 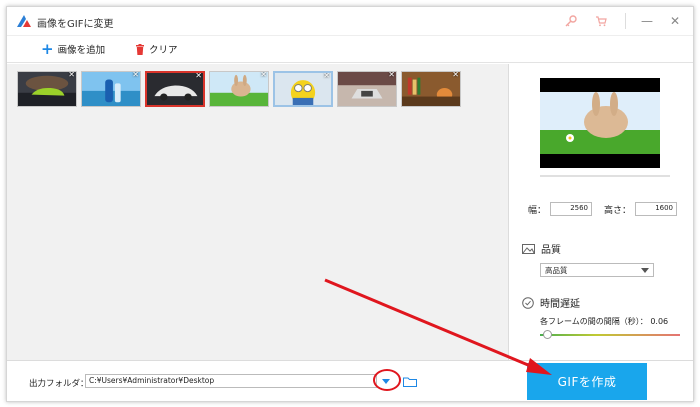 I want to click on thumbnail-white-car: ✕, so click(x=175, y=89).